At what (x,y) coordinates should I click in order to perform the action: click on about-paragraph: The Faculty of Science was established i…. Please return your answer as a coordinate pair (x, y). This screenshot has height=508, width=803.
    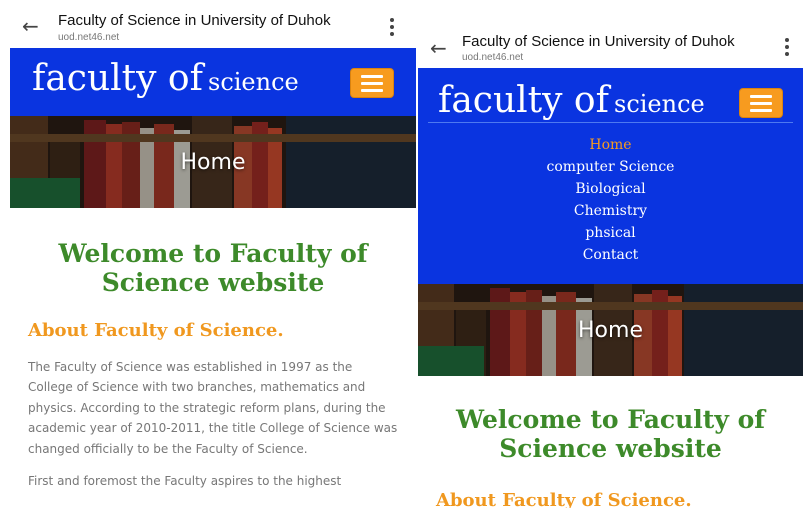
    Looking at the image, I should click on (213, 407).